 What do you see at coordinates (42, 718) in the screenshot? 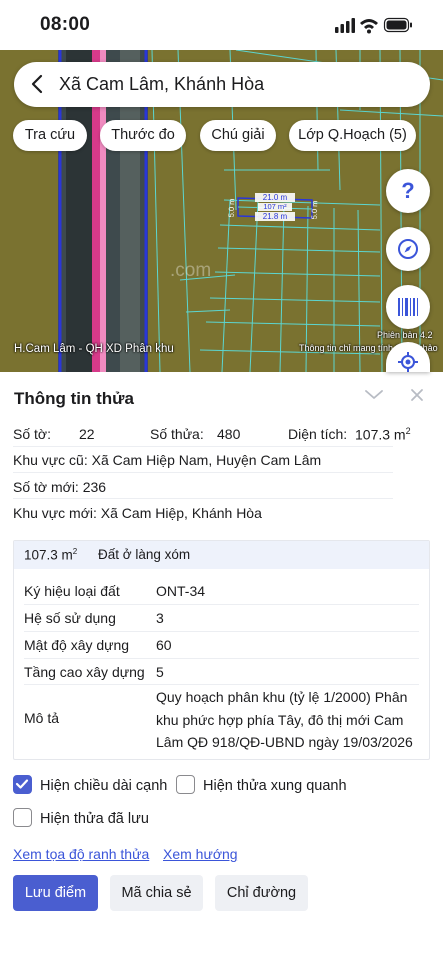
I see `attr-label-mo-ta: Mô tả` at bounding box center [42, 718].